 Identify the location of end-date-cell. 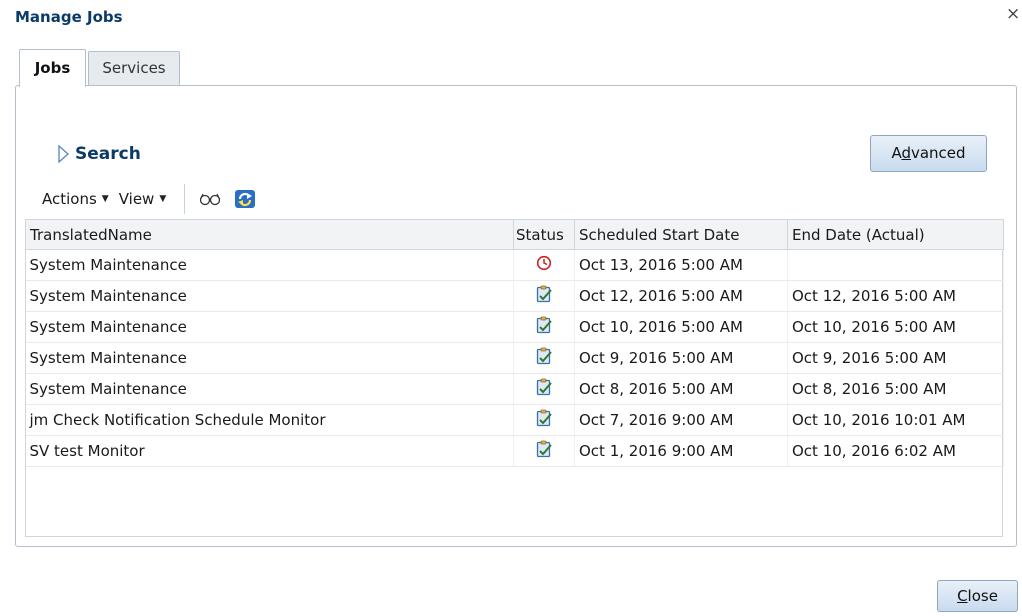
(895, 265).